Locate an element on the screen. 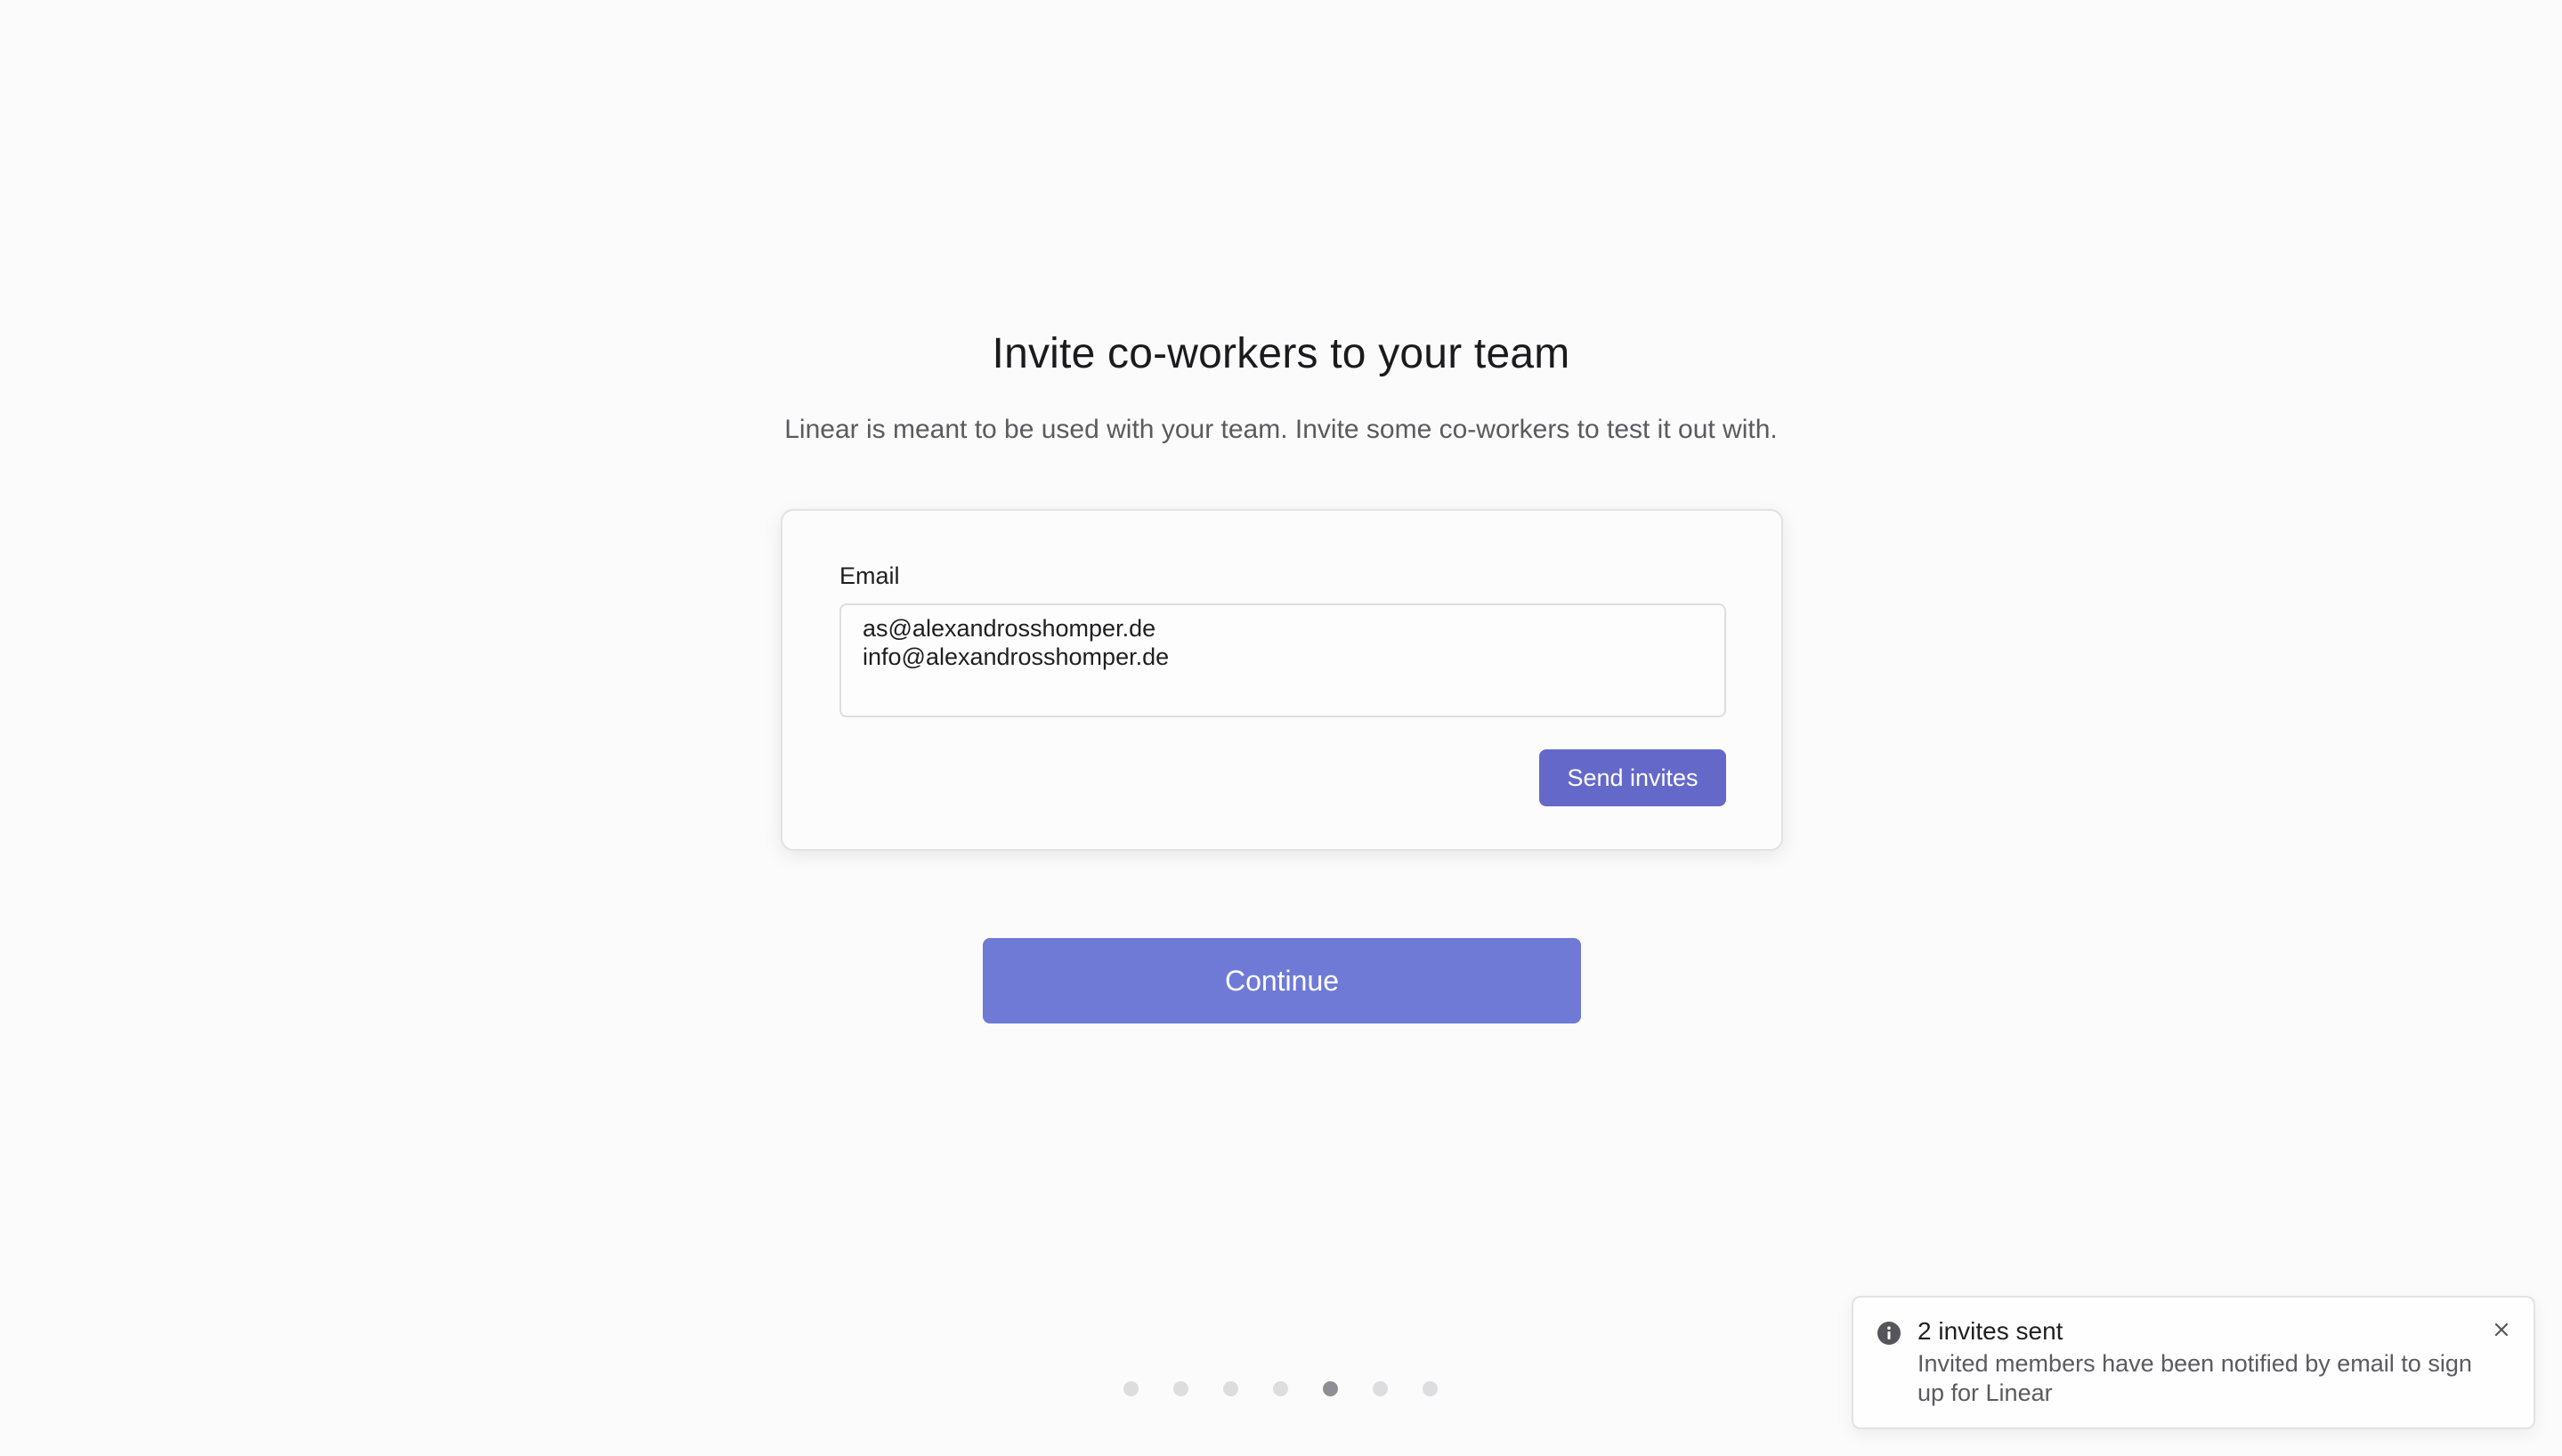 Image resolution: width=2562 pixels, height=1456 pixels. email-label: Email is located at coordinates (869, 575).